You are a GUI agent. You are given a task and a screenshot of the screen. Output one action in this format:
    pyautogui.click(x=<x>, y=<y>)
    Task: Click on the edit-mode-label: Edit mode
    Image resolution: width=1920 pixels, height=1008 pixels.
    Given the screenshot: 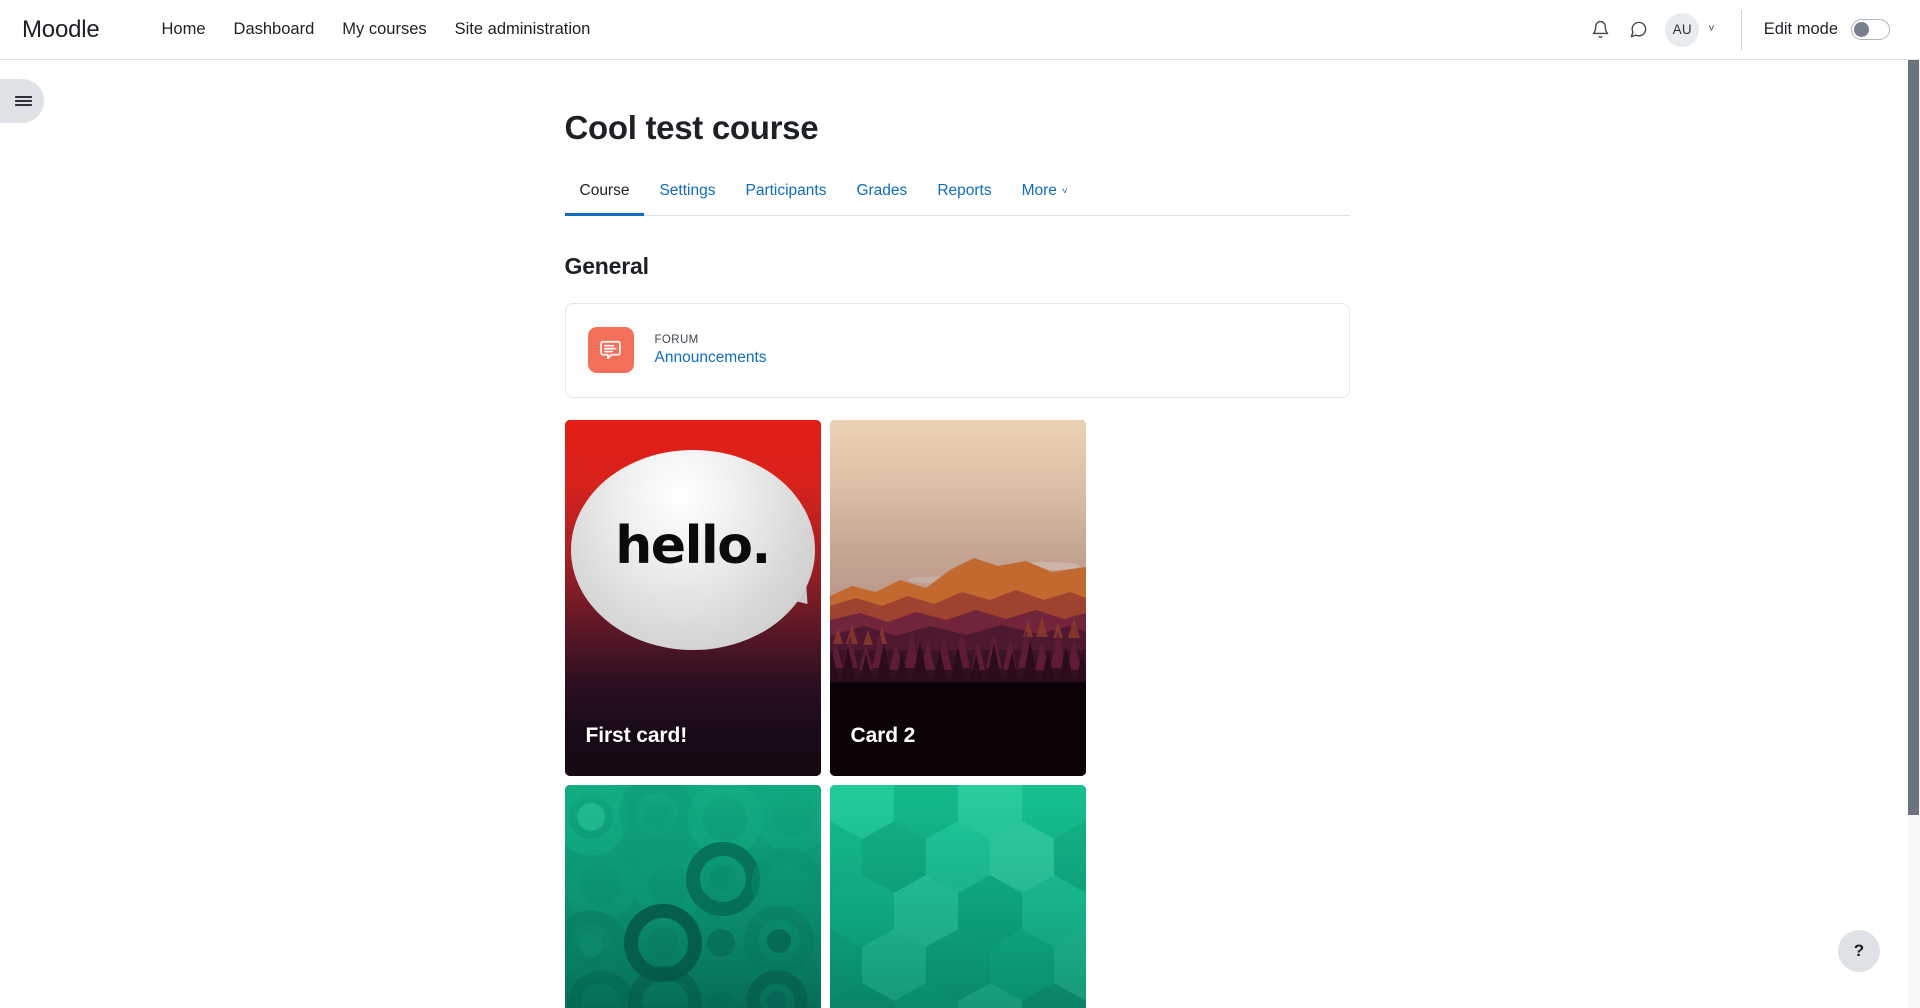 What is the action you would take?
    pyautogui.click(x=1800, y=29)
    